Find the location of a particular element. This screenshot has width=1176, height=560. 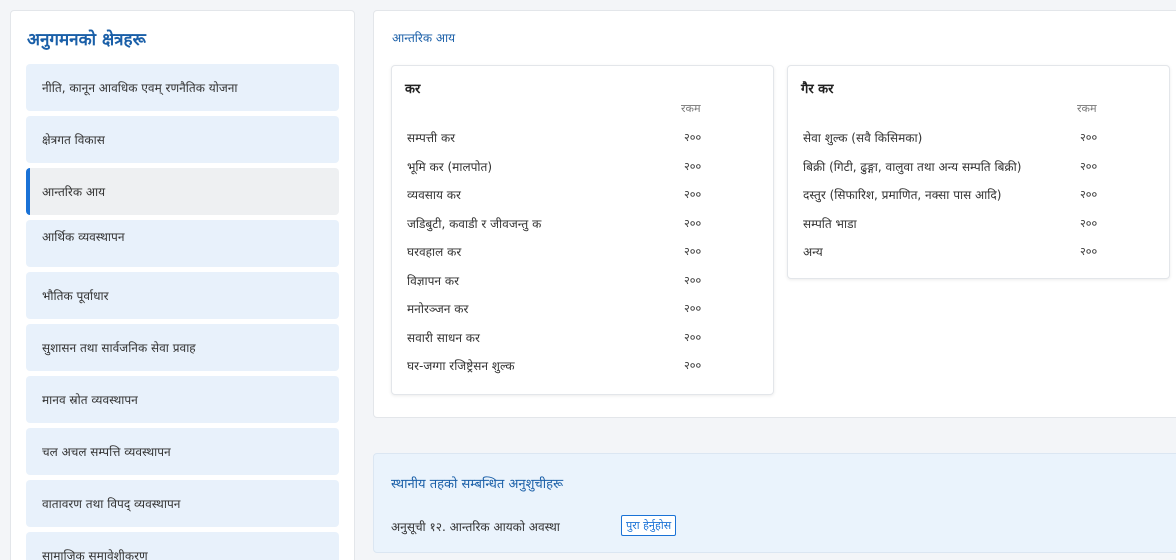

sidebar-item-internal-revenue: आन्तरिक आय is located at coordinates (182, 191).